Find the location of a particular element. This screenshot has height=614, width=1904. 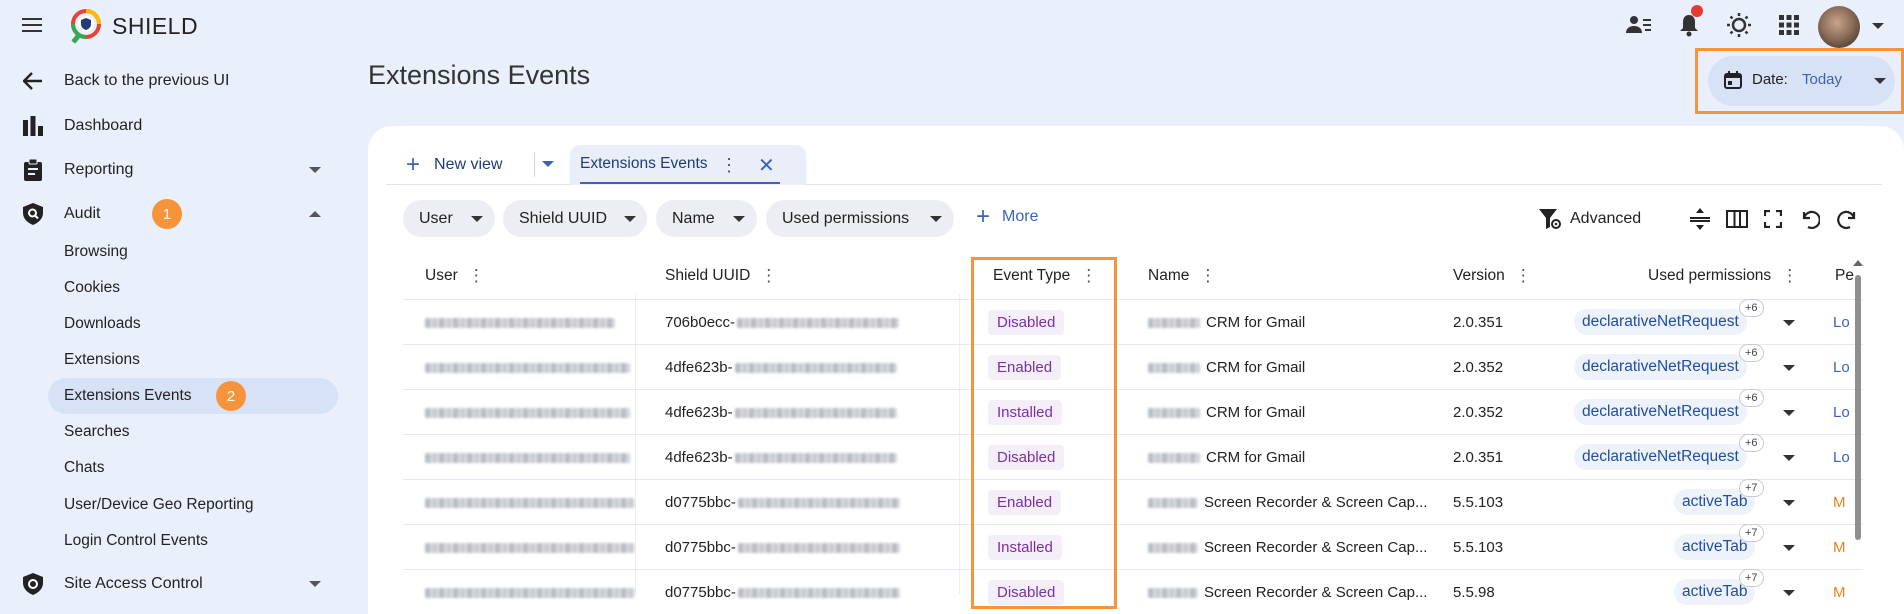

header-label: Shield UUID is located at coordinates (708, 275).